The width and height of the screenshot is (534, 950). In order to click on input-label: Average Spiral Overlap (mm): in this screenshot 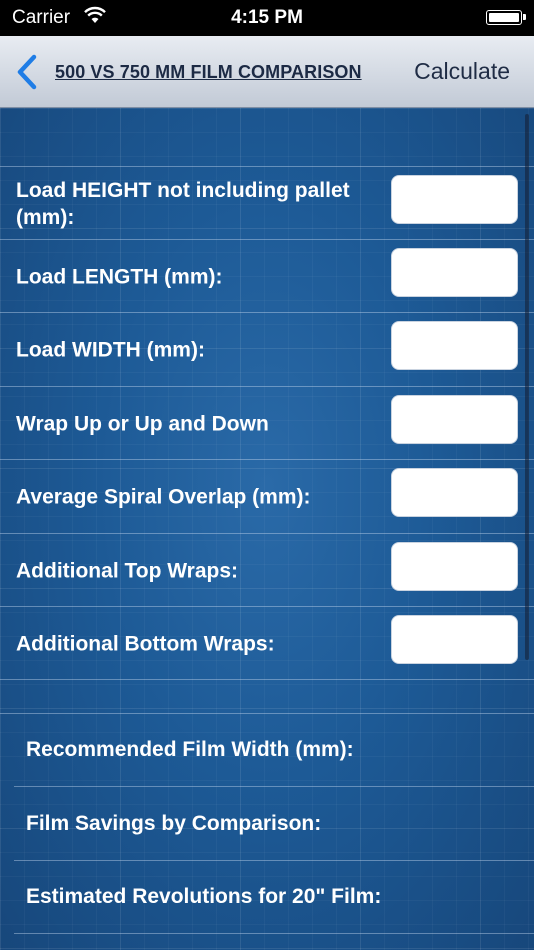, I will do `click(163, 496)`.